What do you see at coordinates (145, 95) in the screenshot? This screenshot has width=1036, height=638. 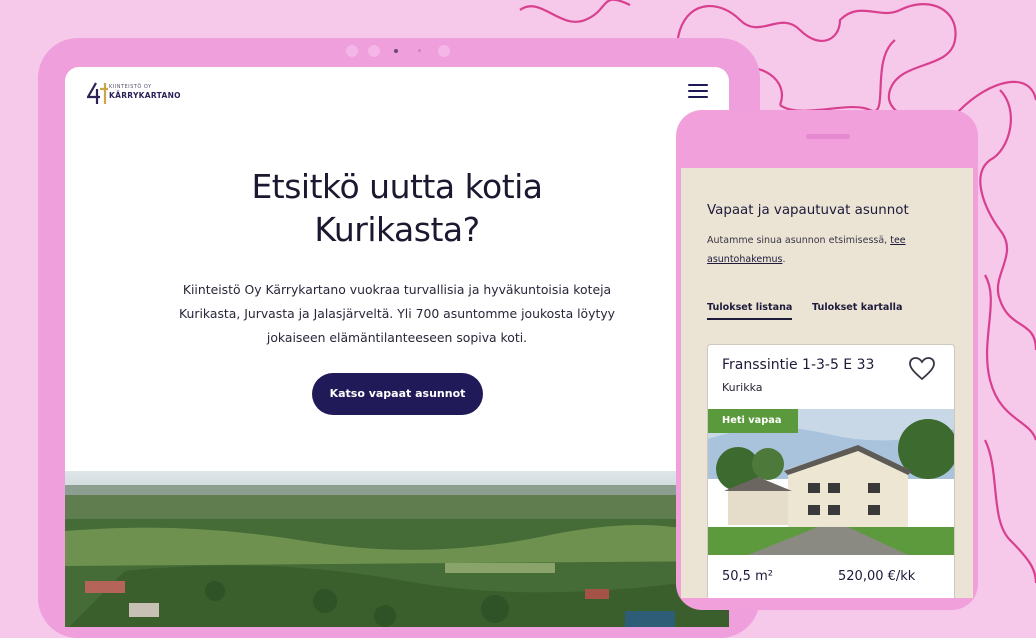 I see `logo-name-text: KÄRRYKARTANO` at bounding box center [145, 95].